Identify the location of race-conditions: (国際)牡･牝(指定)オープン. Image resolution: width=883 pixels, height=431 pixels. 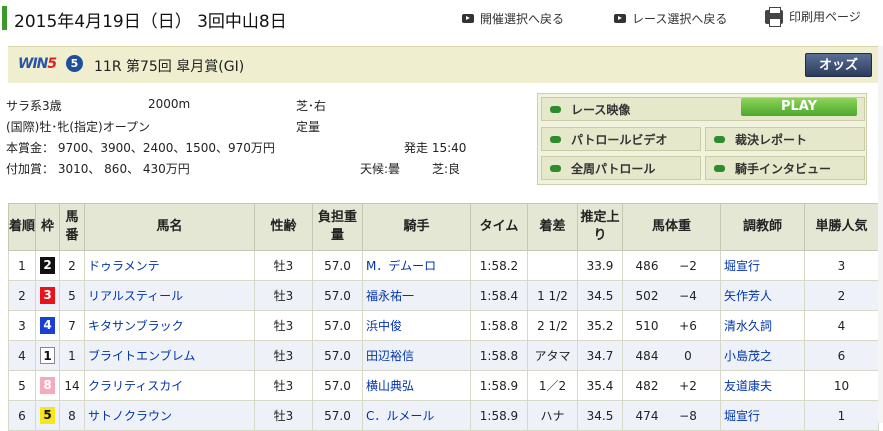
(78, 127).